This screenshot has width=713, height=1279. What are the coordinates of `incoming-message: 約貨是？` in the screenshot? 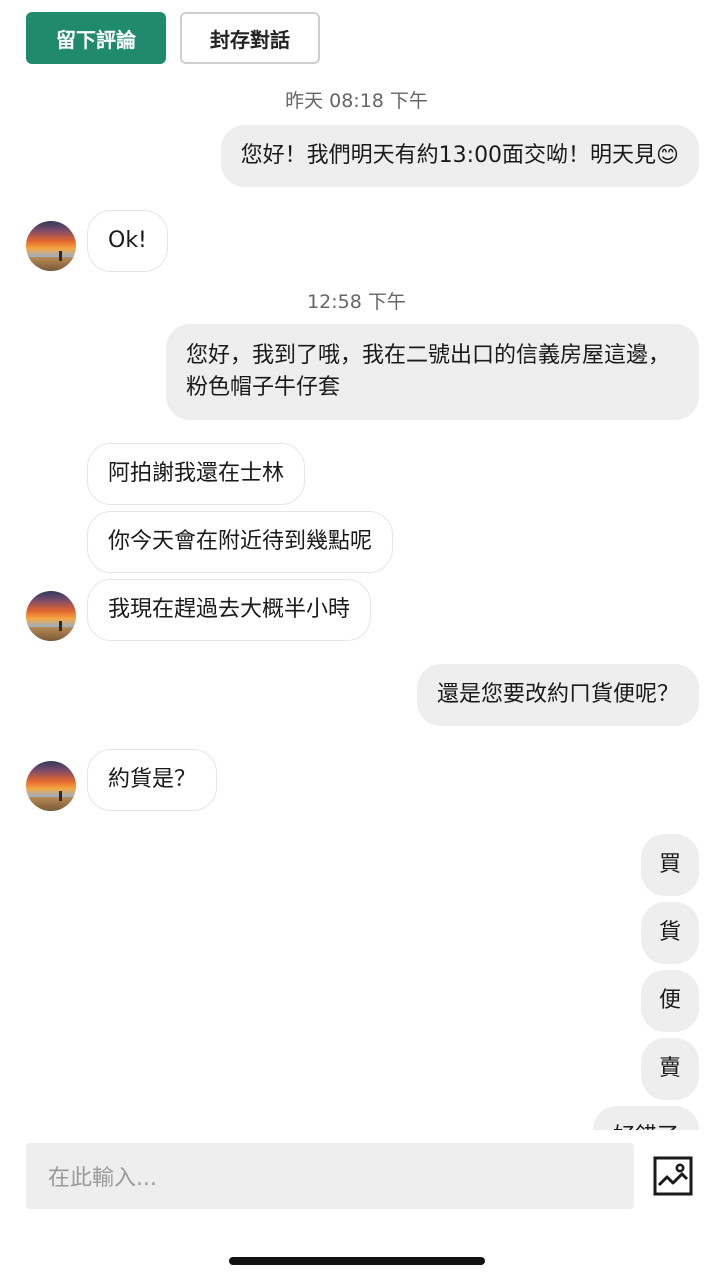 It's located at (152, 780).